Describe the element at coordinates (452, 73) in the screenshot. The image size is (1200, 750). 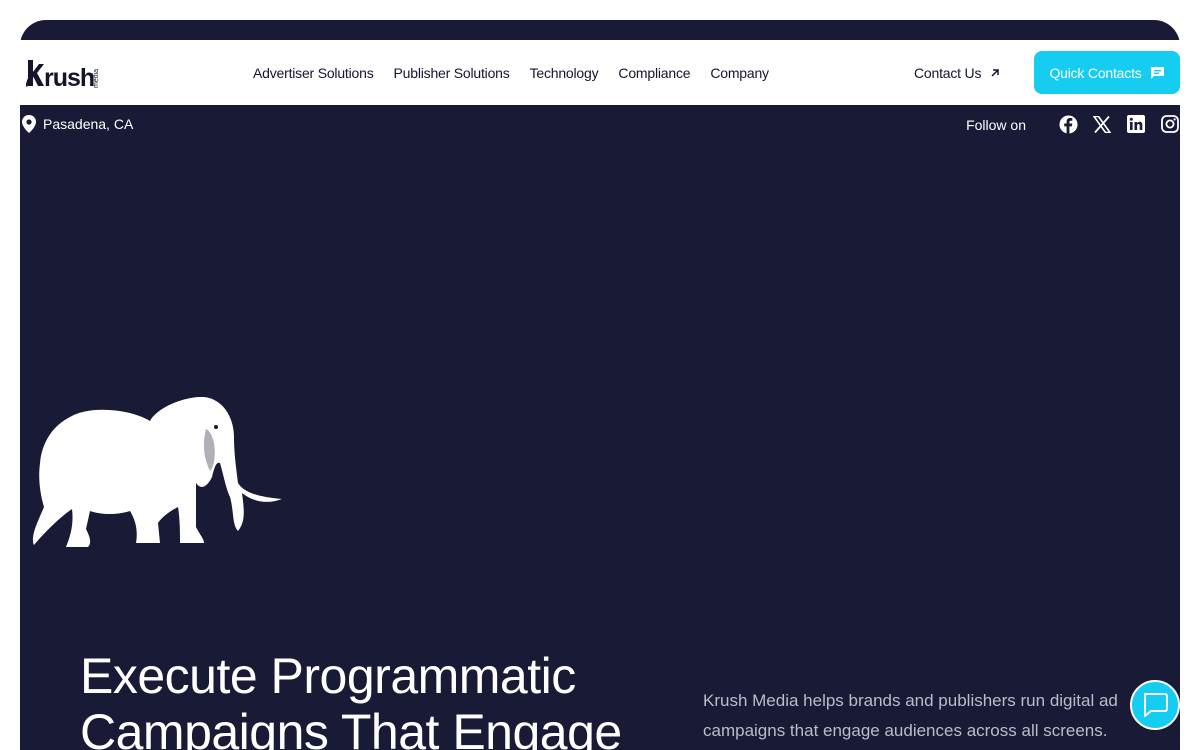
I see `nav-publisher-solutions: Publisher Solutions` at that location.